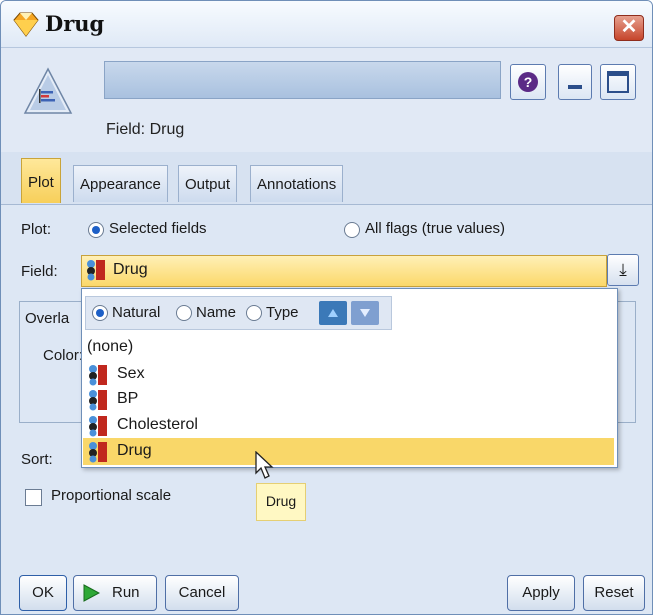 The image size is (653, 615). I want to click on apply-button: Apply, so click(541, 593).